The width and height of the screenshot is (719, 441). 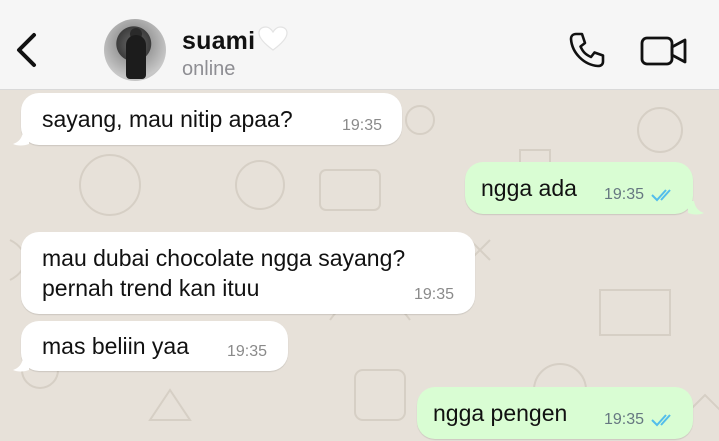 What do you see at coordinates (579, 188) in the screenshot?
I see `message-bubble: ngga ada 19:35` at bounding box center [579, 188].